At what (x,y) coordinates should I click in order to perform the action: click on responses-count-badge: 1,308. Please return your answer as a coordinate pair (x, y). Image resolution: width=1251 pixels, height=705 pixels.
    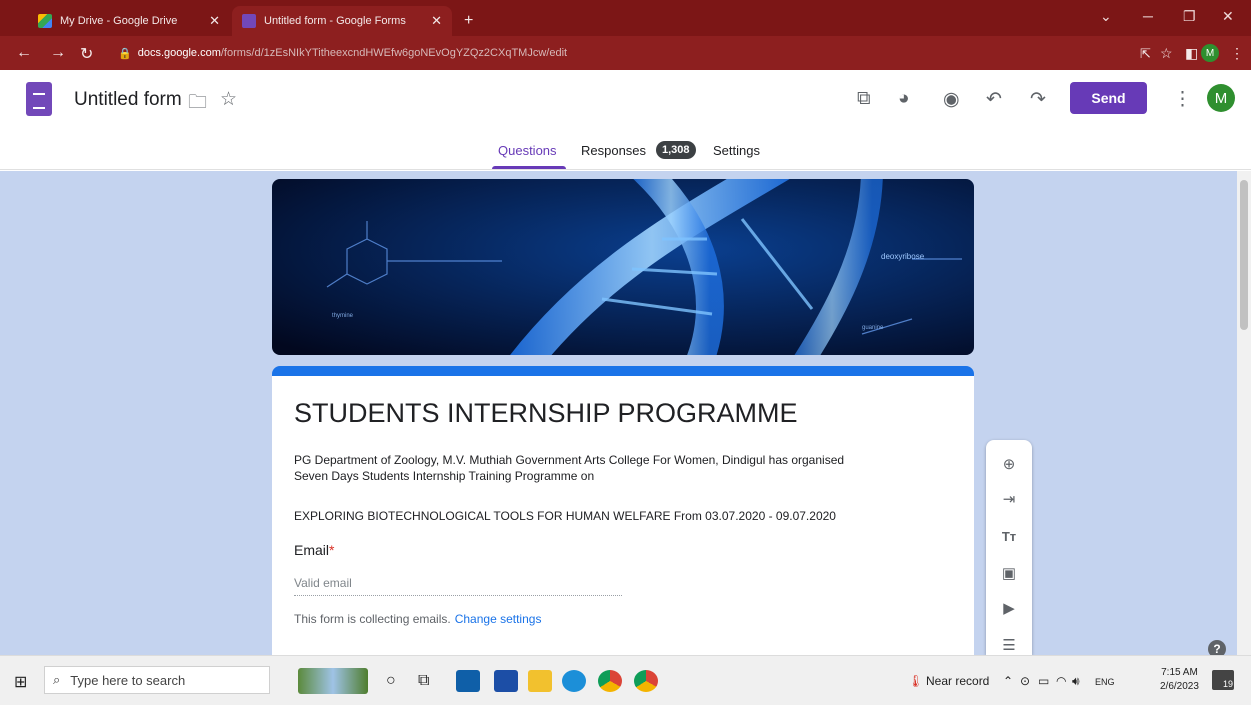
    Looking at the image, I should click on (676, 150).